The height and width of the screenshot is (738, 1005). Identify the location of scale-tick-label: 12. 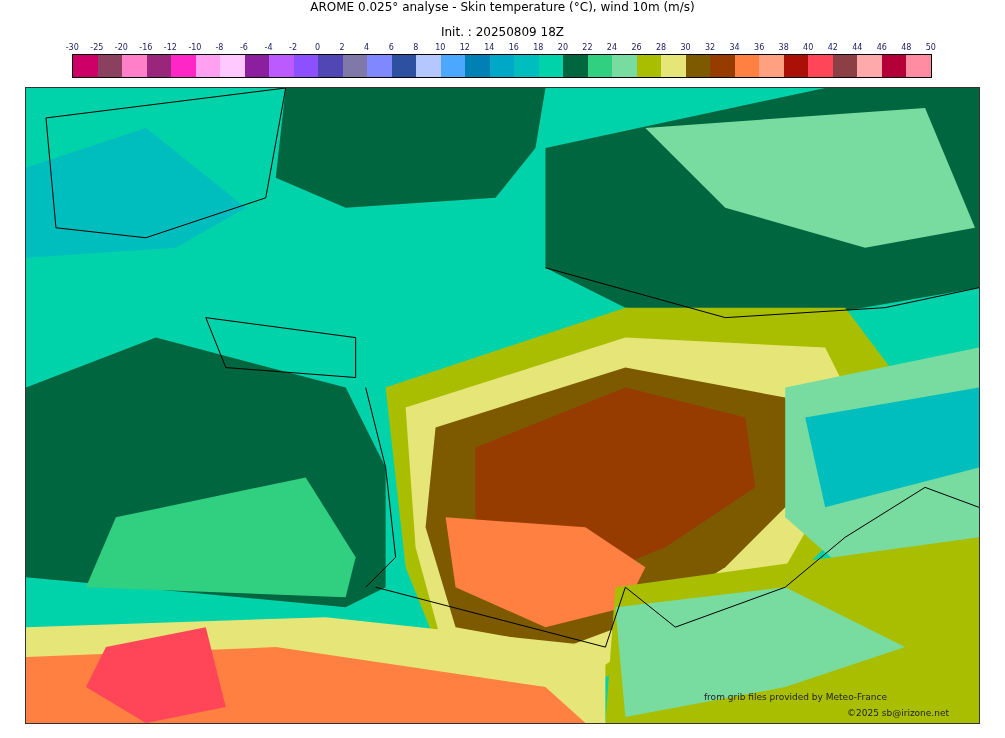
(464, 47).